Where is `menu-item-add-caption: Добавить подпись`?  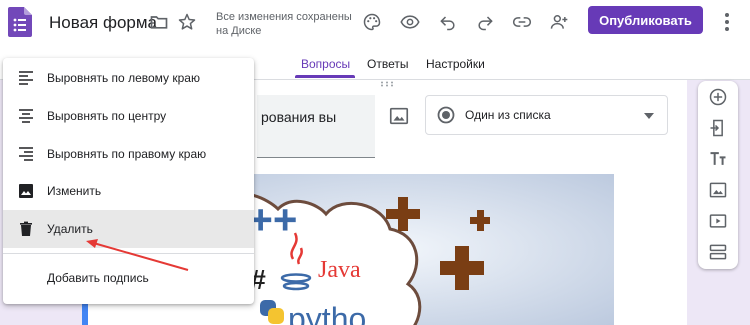 menu-item-add-caption: Добавить подпись is located at coordinates (128, 278).